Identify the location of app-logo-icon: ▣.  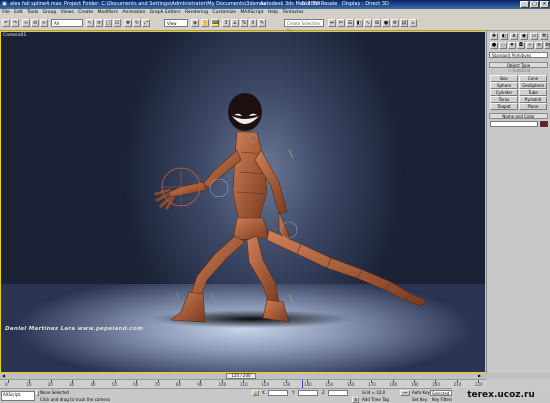
(4, 4).